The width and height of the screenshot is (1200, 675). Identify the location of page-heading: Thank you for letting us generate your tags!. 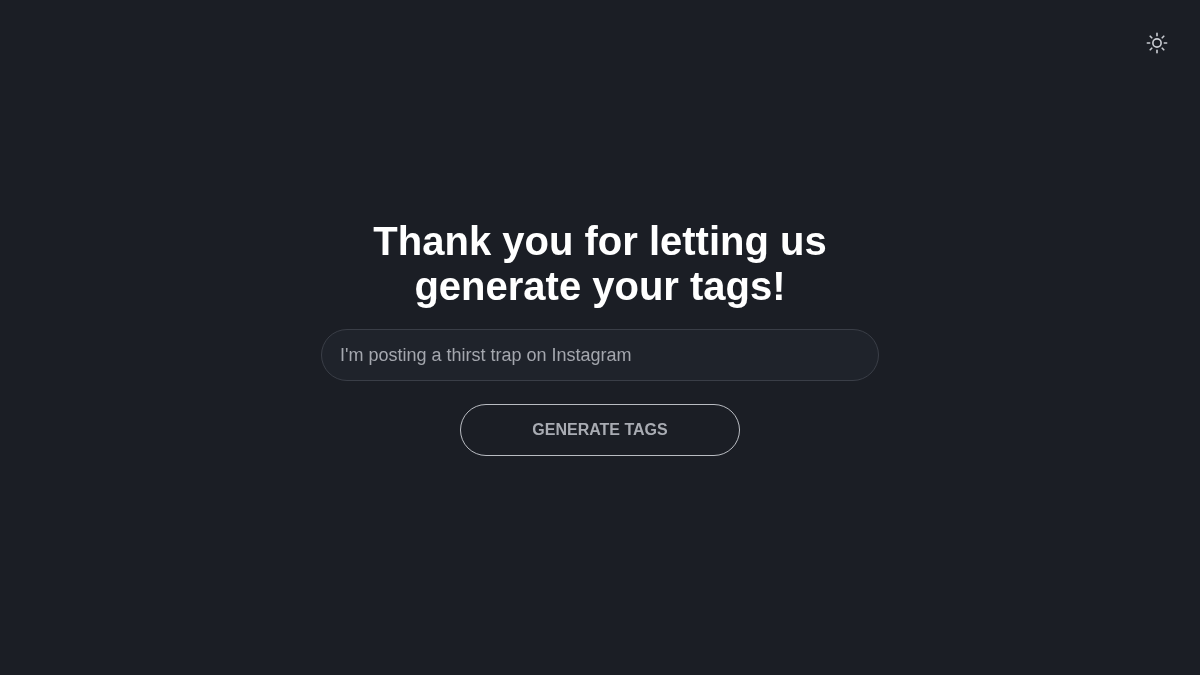
(600, 264).